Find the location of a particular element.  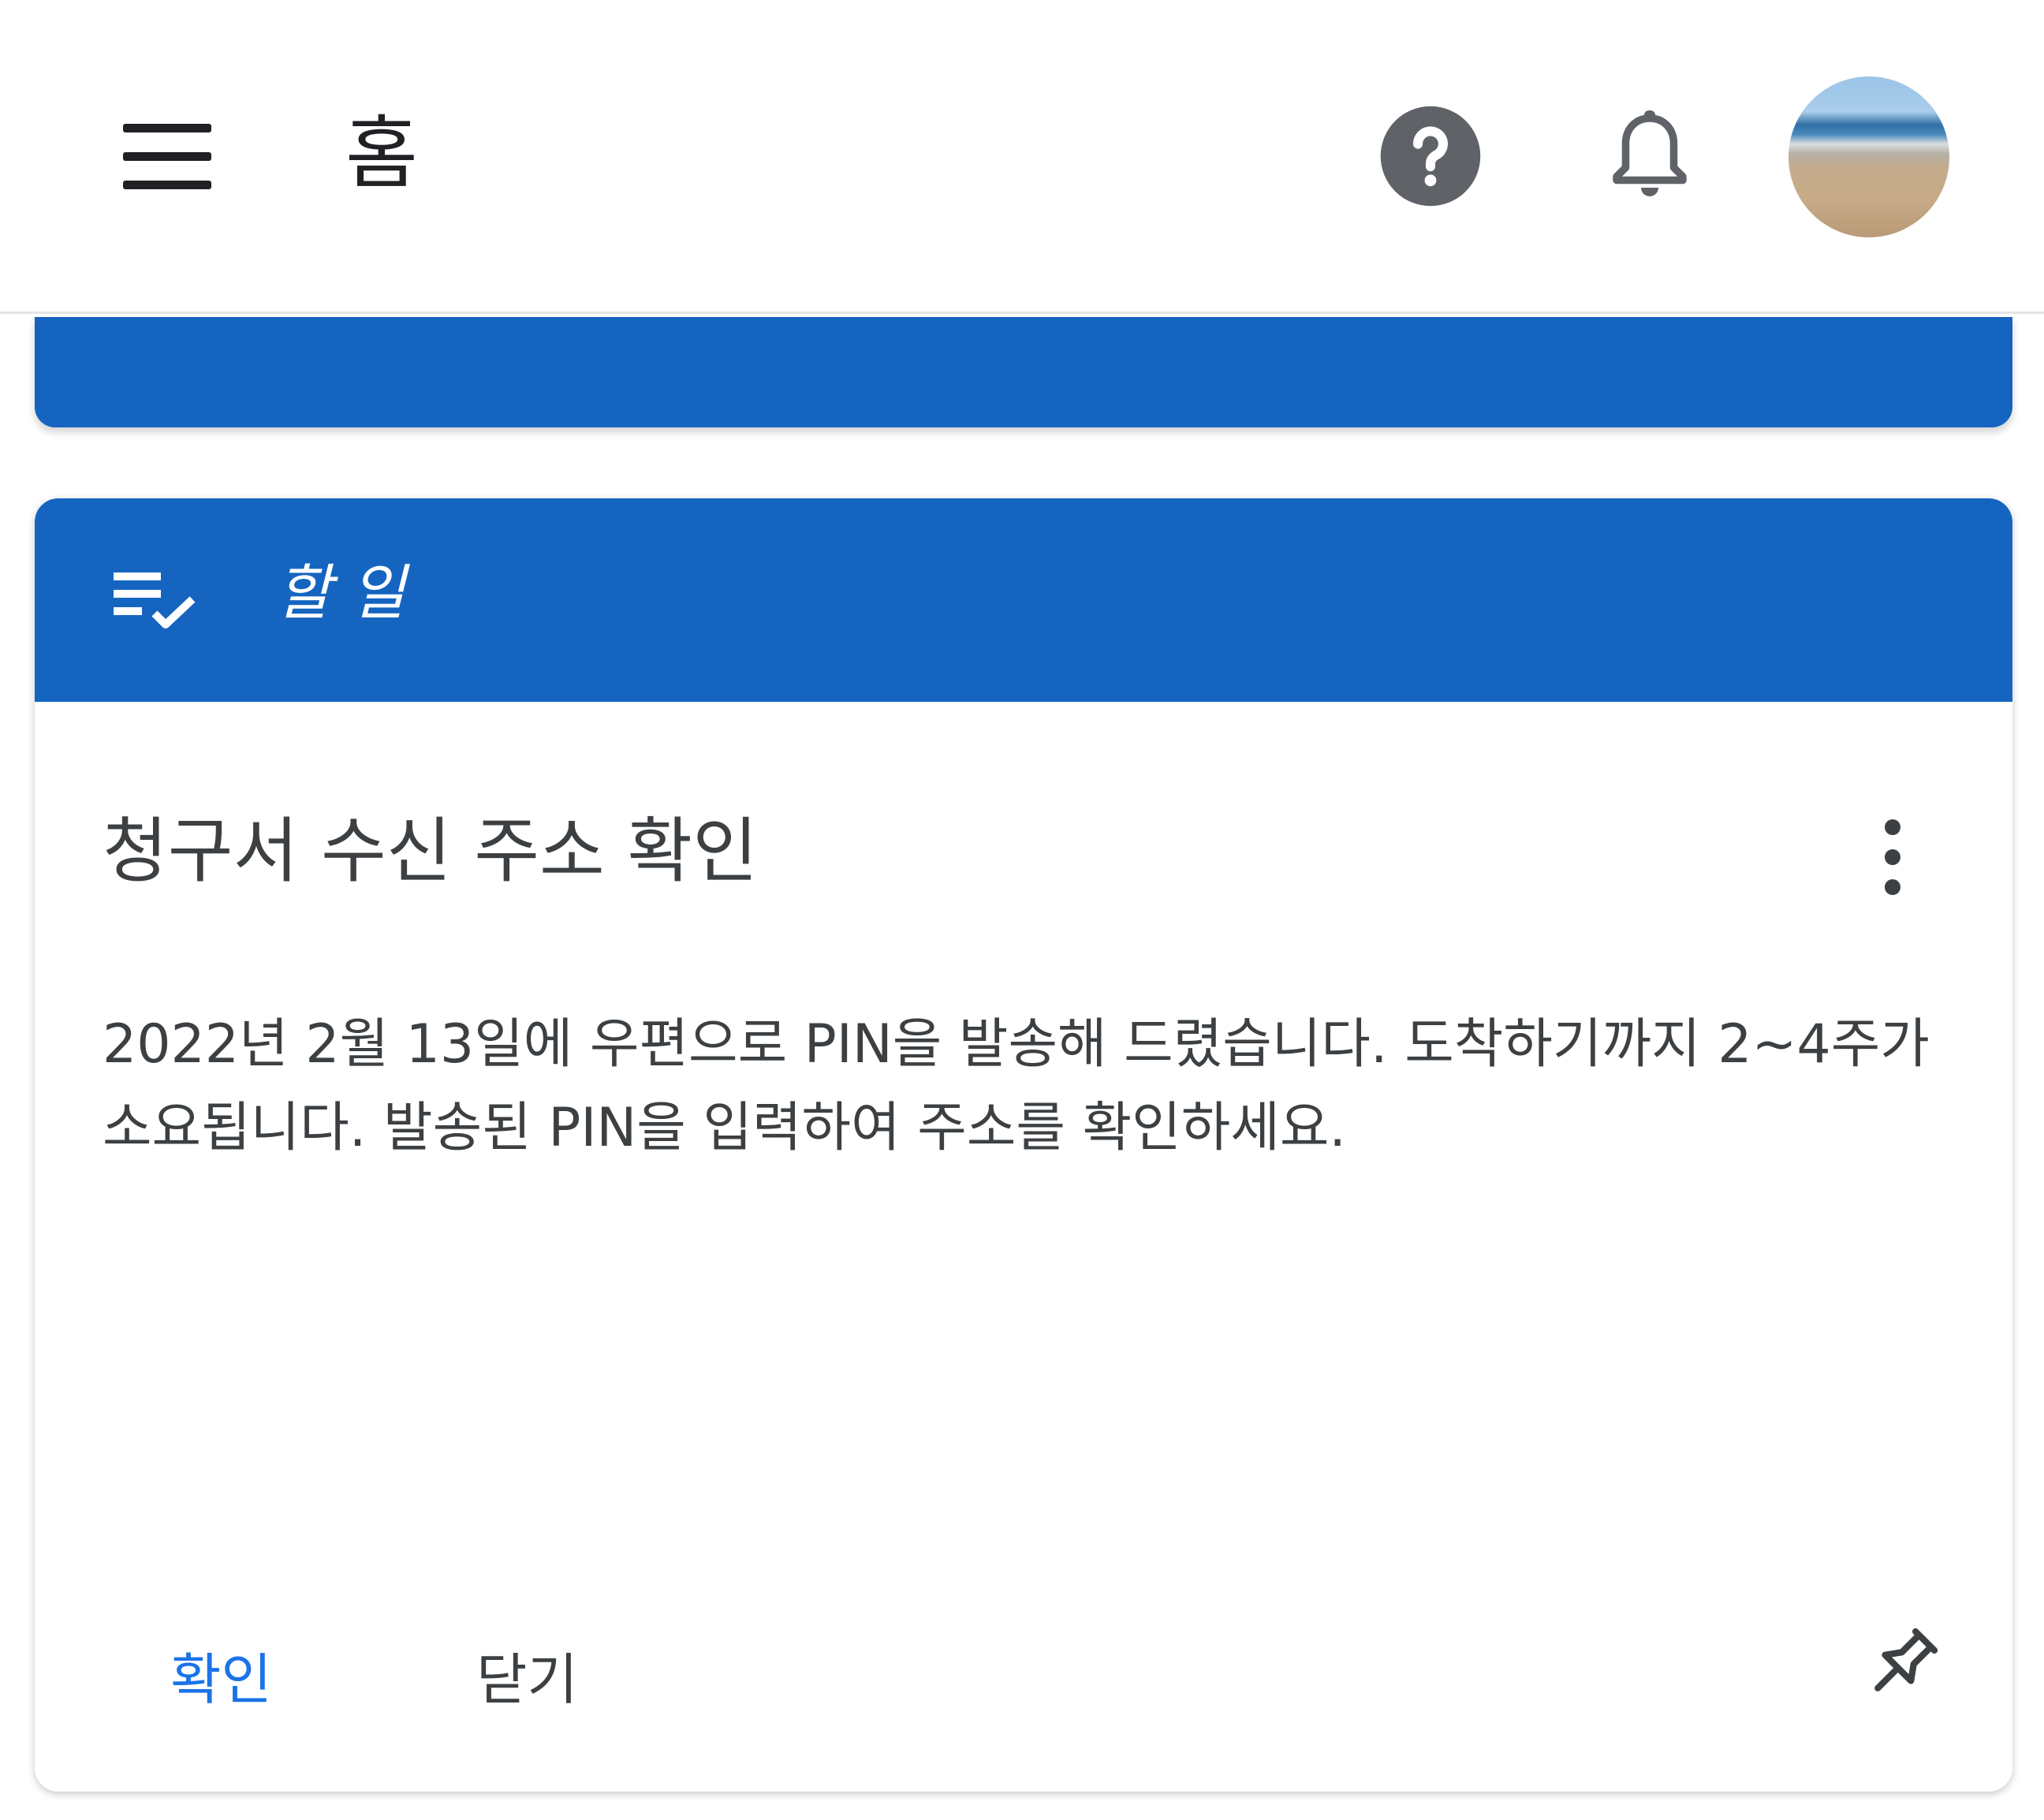

avatar is located at coordinates (1868, 156).